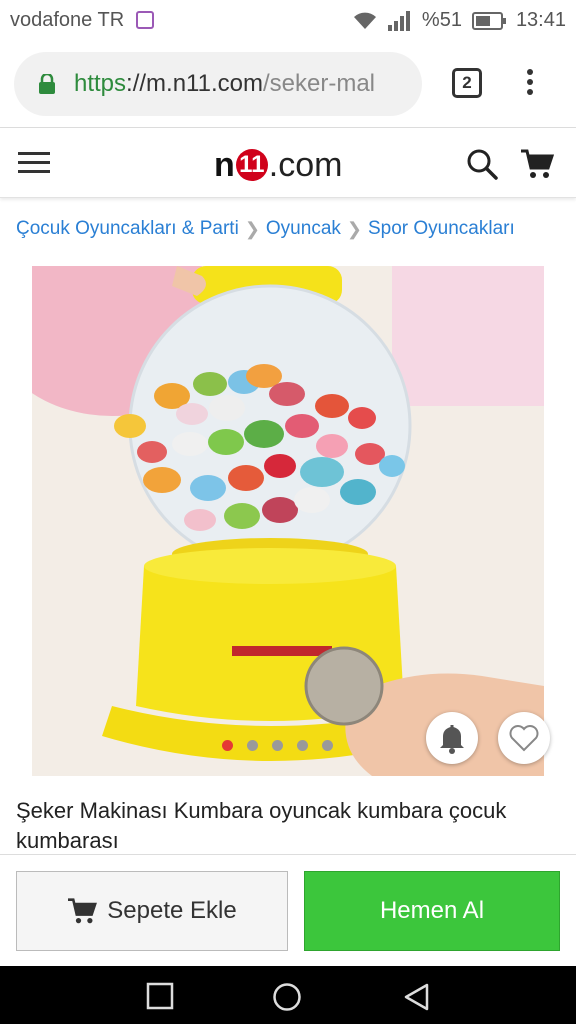  I want to click on browser-menu-icon, so click(530, 84).